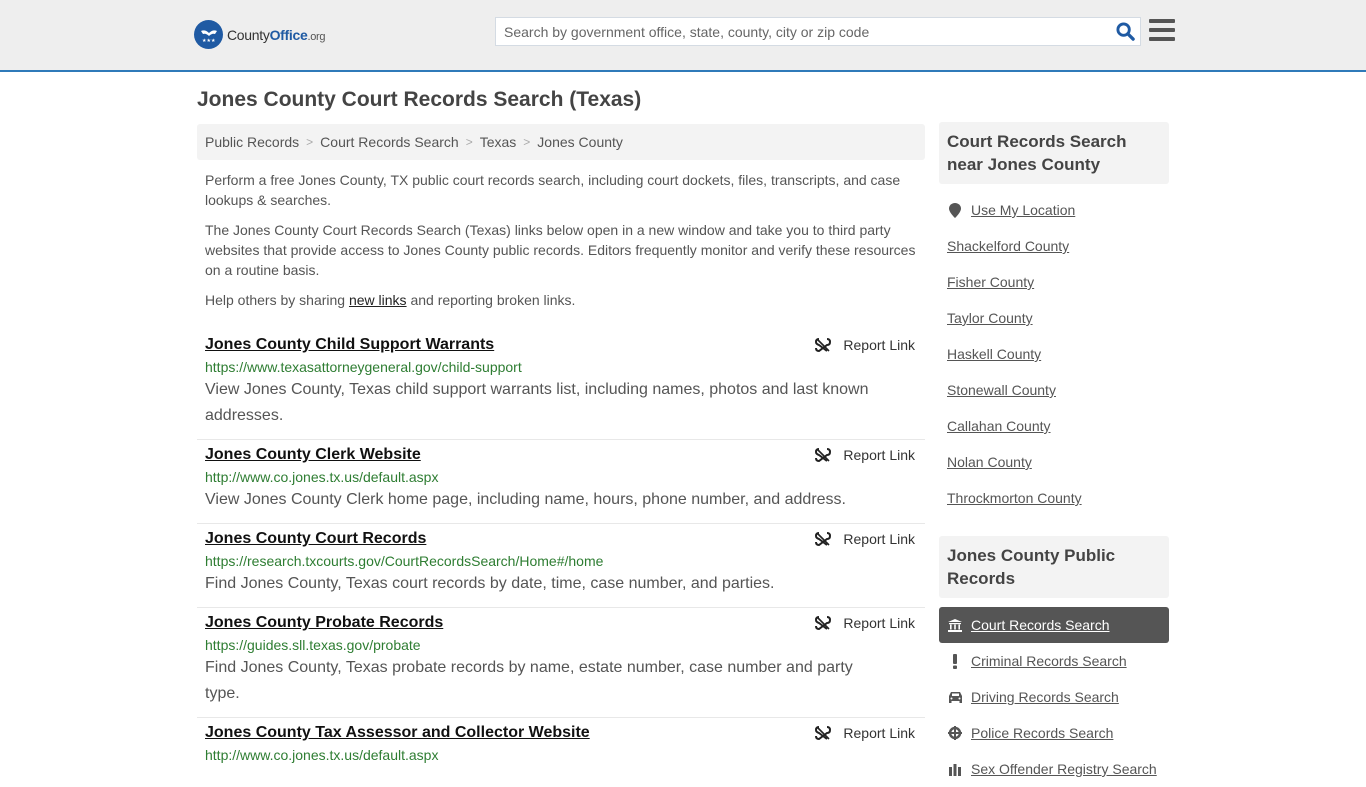 This screenshot has height=787, width=1366. What do you see at coordinates (1045, 697) in the screenshot?
I see `public-record-link: Driving Records Search` at bounding box center [1045, 697].